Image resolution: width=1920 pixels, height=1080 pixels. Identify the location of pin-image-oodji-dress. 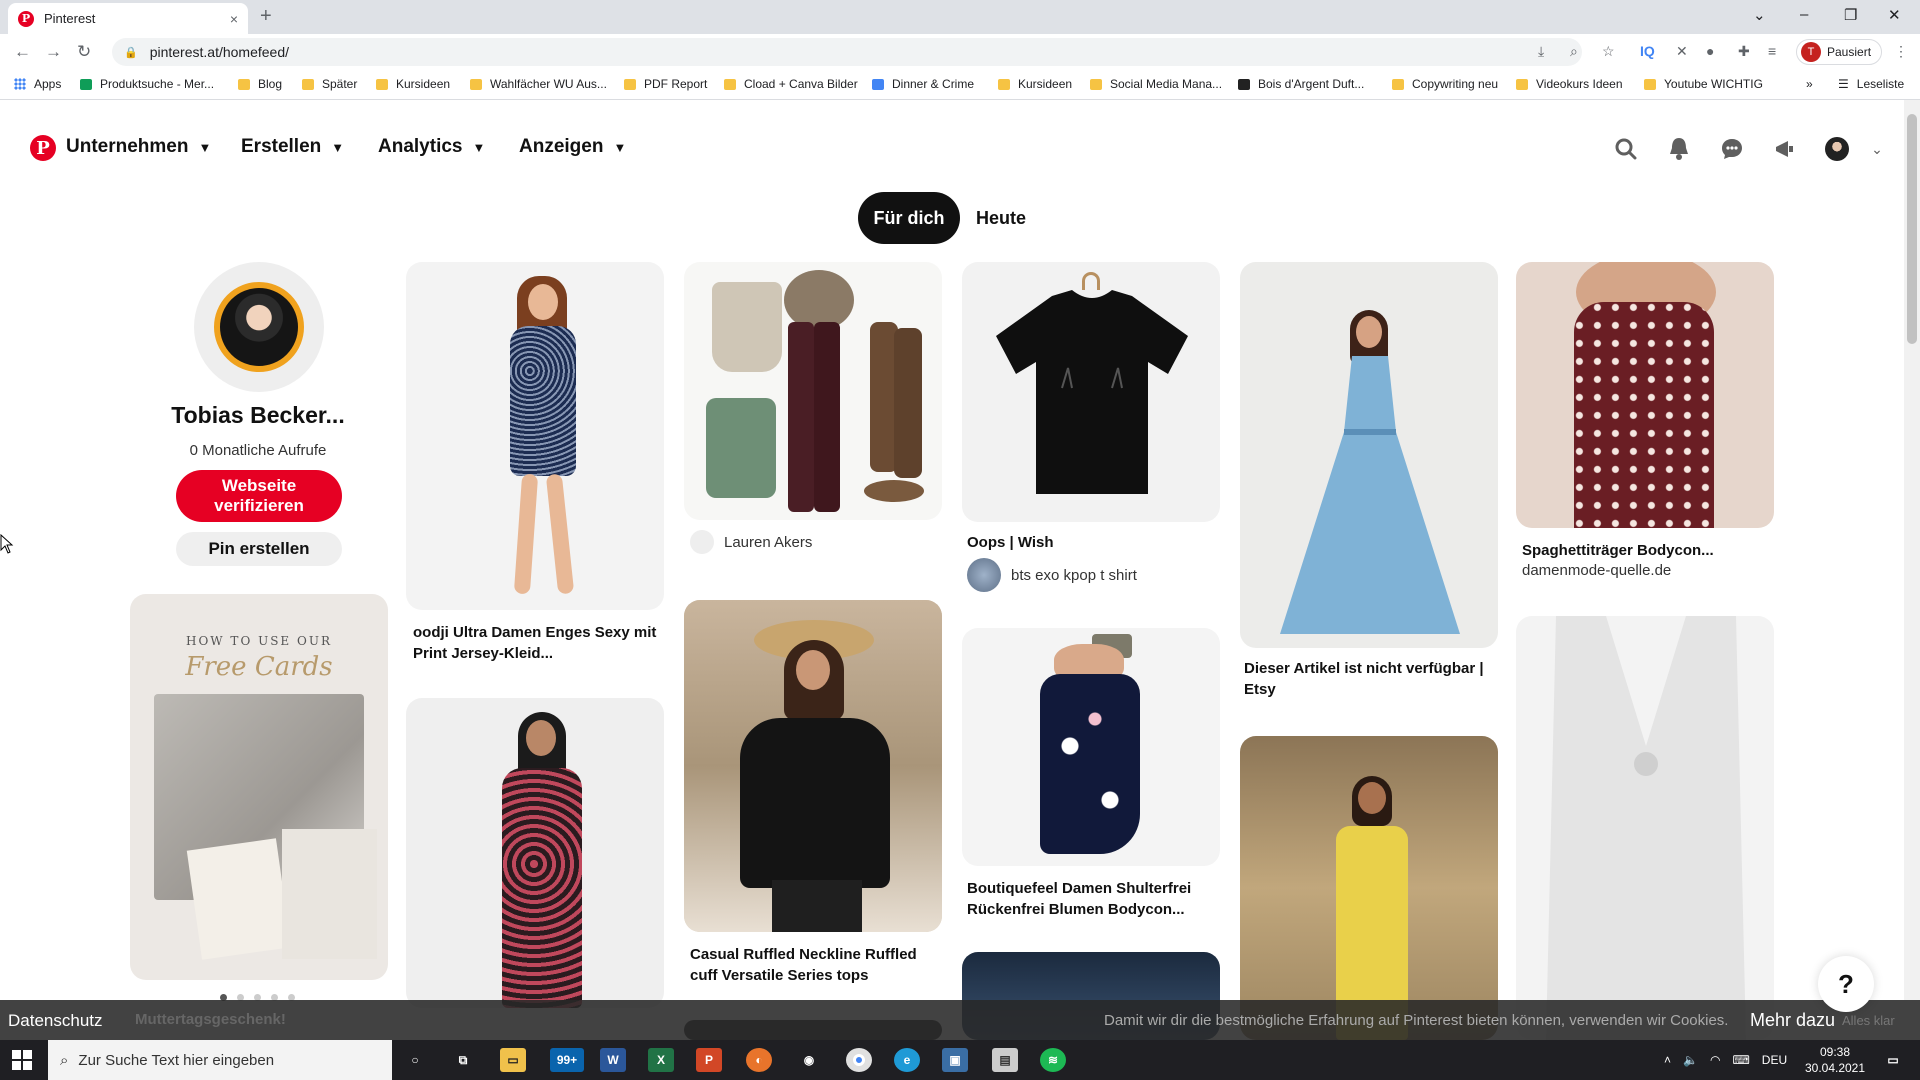
(535, 436).